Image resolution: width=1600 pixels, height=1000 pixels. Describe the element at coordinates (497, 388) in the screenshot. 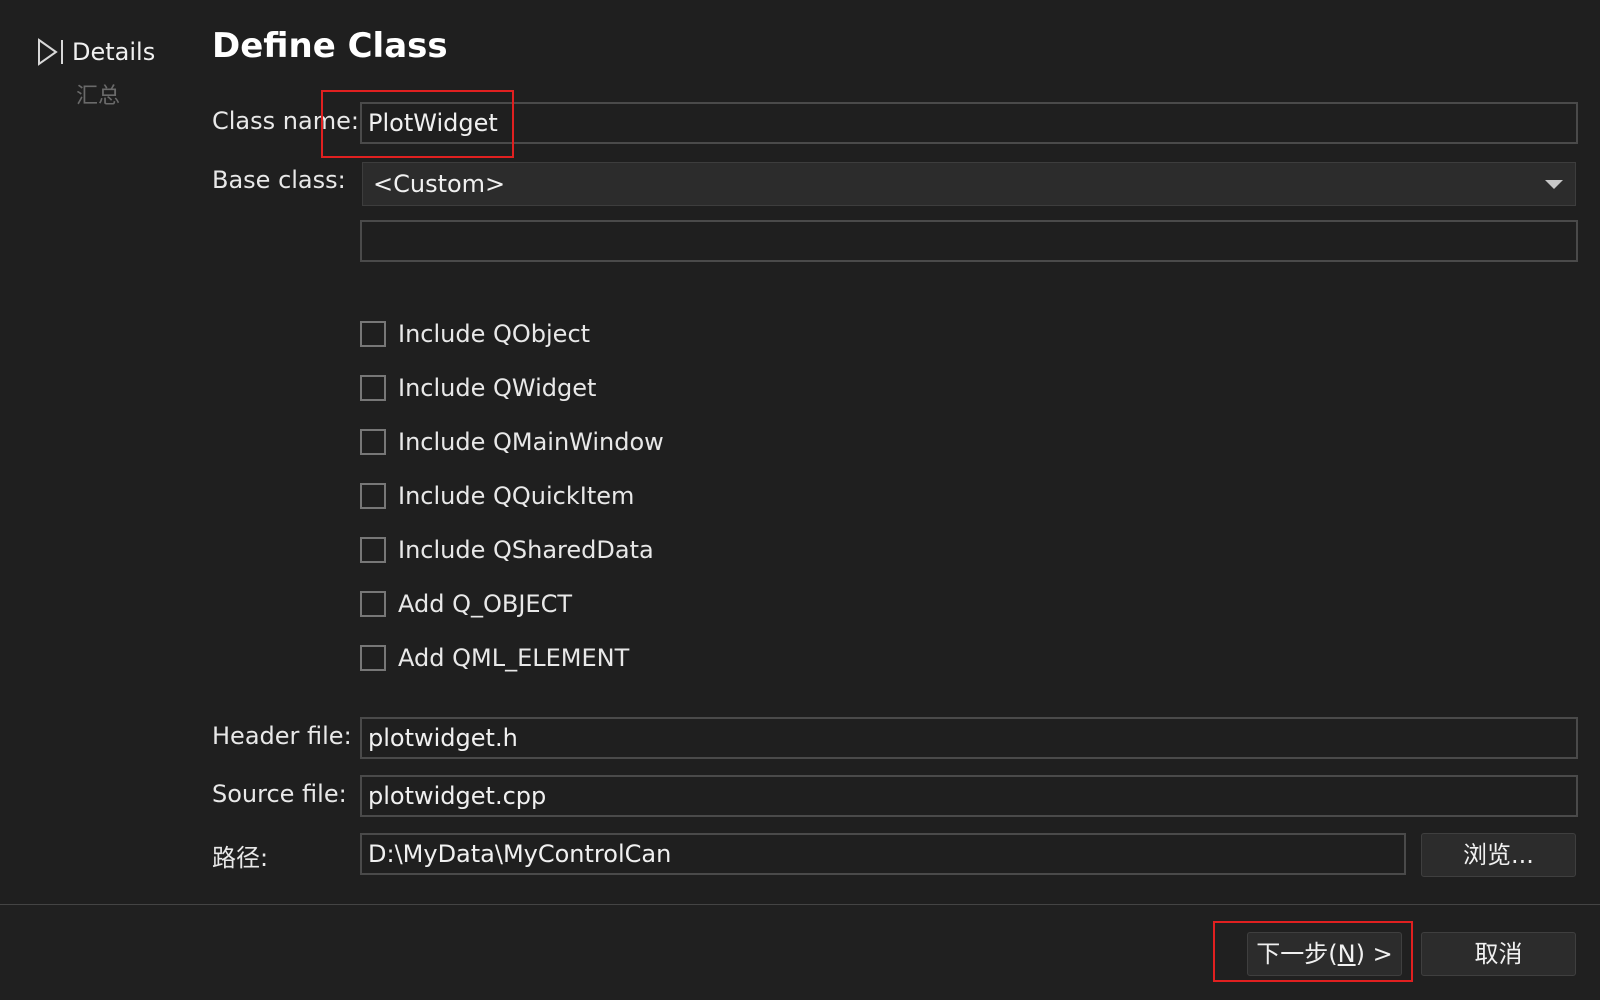

I see `option-label: Include QWidget` at that location.